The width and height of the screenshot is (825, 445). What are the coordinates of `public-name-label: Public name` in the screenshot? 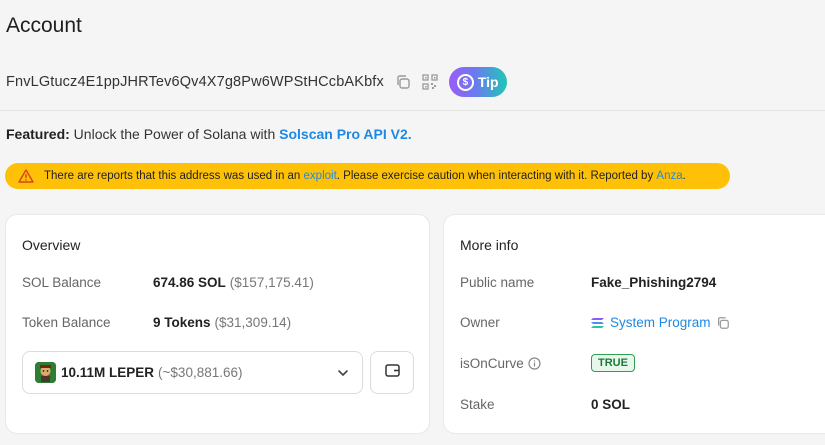 It's located at (497, 282).